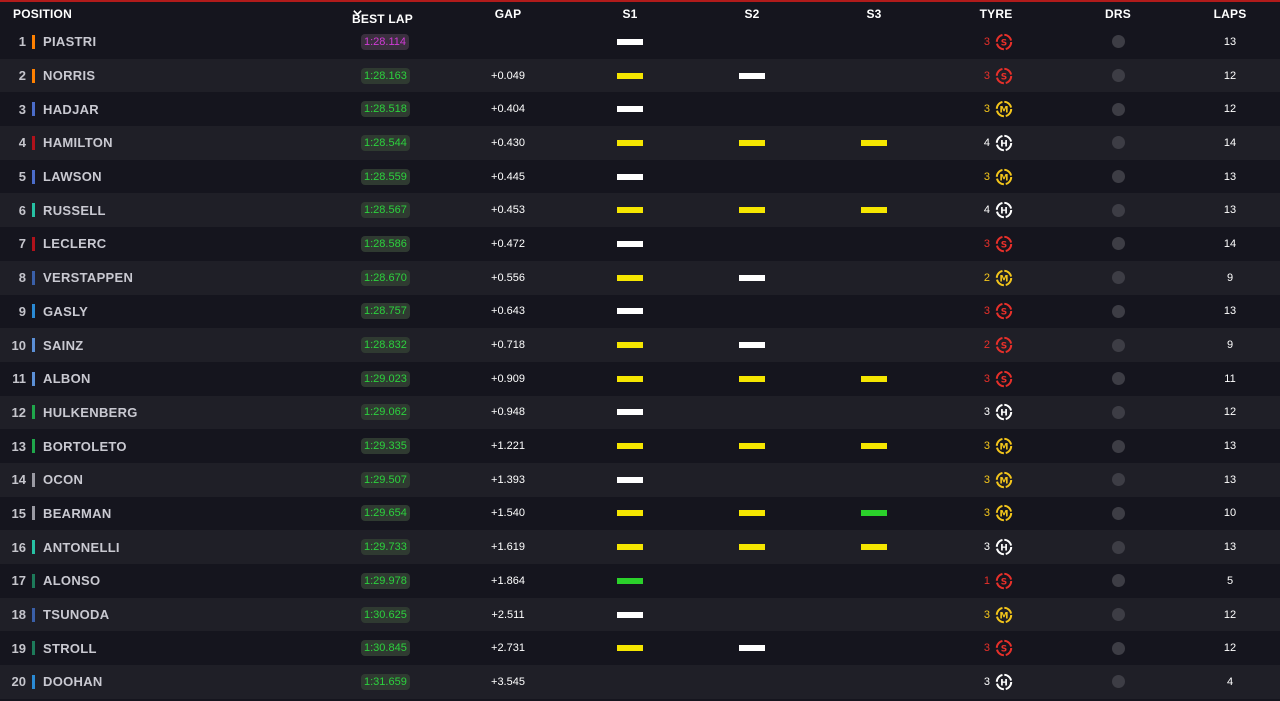  I want to click on gap-value: +1.540, so click(508, 513).